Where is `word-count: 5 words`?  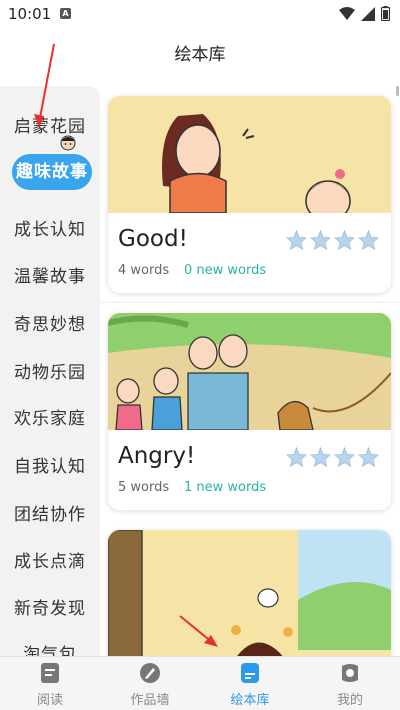
word-count: 5 words is located at coordinates (144, 487).